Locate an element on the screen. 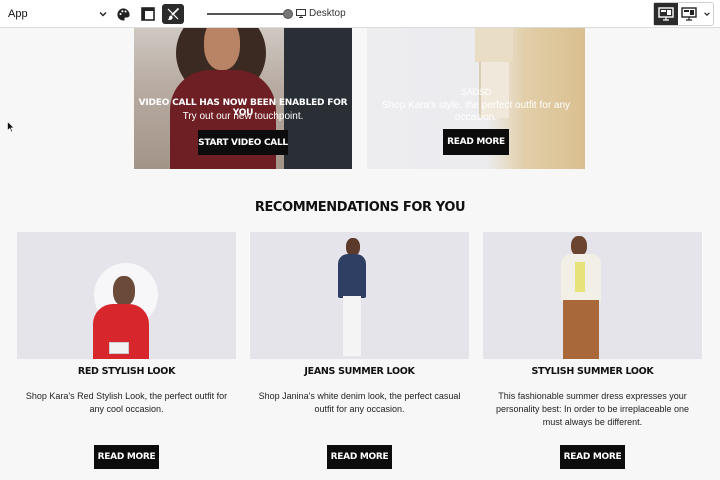 The height and width of the screenshot is (480, 720). desktop-layout-icon is located at coordinates (666, 14).